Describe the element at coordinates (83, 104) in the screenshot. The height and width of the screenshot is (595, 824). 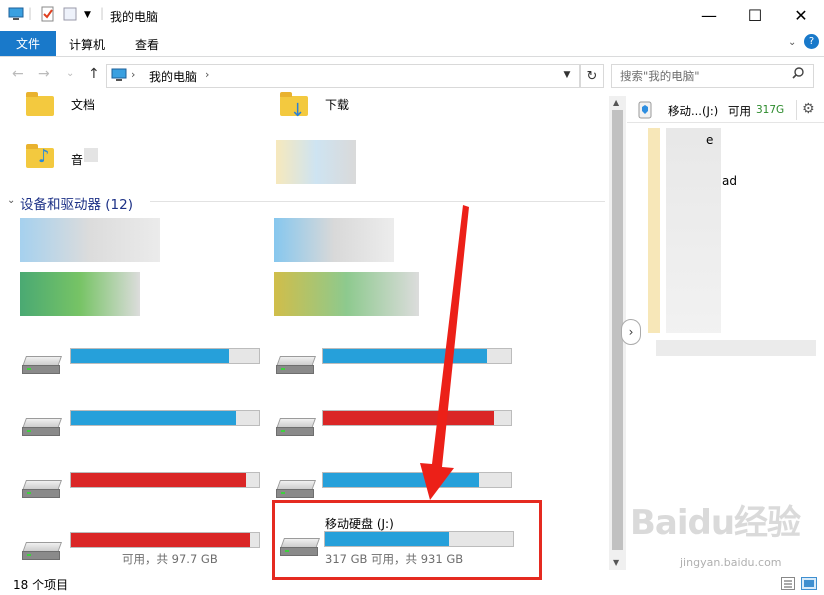
I see `folder-label-documents: 文档` at that location.